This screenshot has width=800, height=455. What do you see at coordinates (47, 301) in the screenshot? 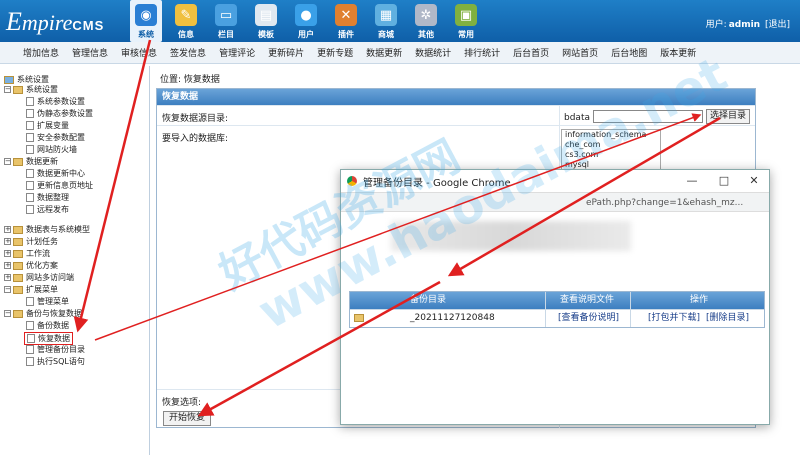
I see `sidebar-item-18: 管理菜单` at bounding box center [47, 301].